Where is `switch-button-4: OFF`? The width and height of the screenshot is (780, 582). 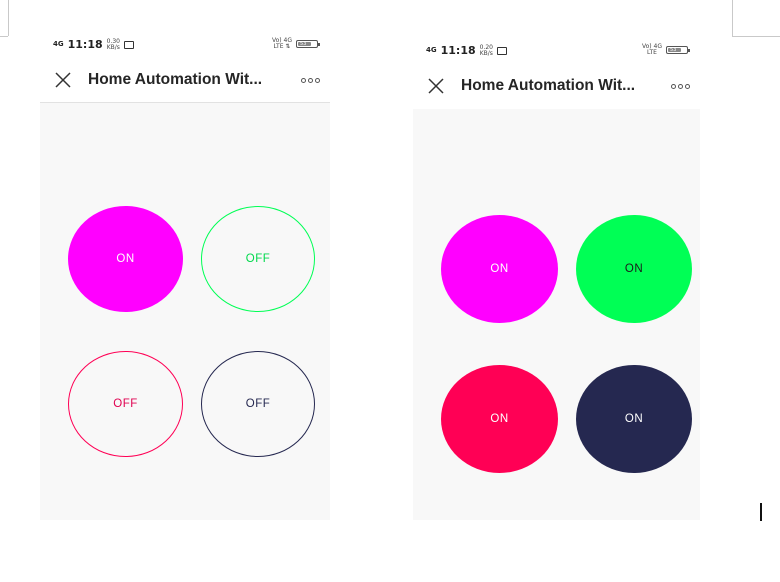
switch-button-4: OFF is located at coordinates (258, 404).